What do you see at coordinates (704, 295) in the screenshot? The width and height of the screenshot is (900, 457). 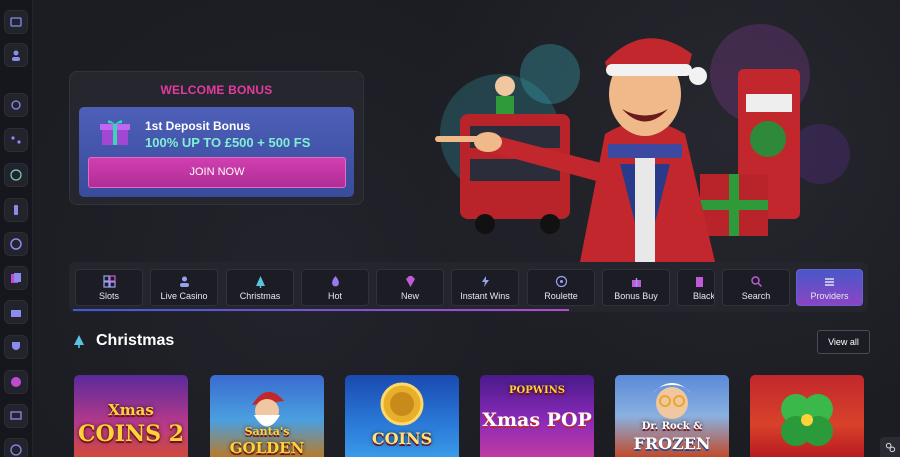 I see `tab-label: Black` at bounding box center [704, 295].